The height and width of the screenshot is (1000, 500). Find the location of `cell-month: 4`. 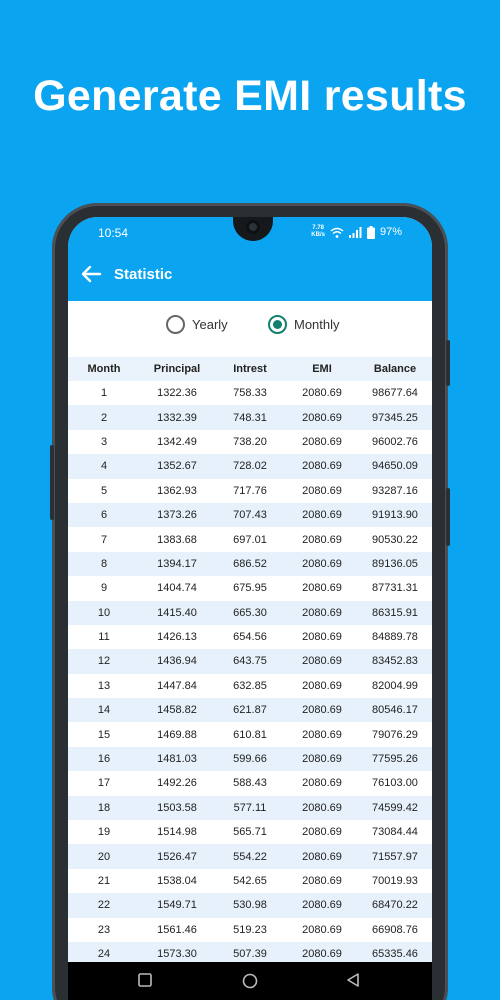

cell-month: 4 is located at coordinates (104, 466).